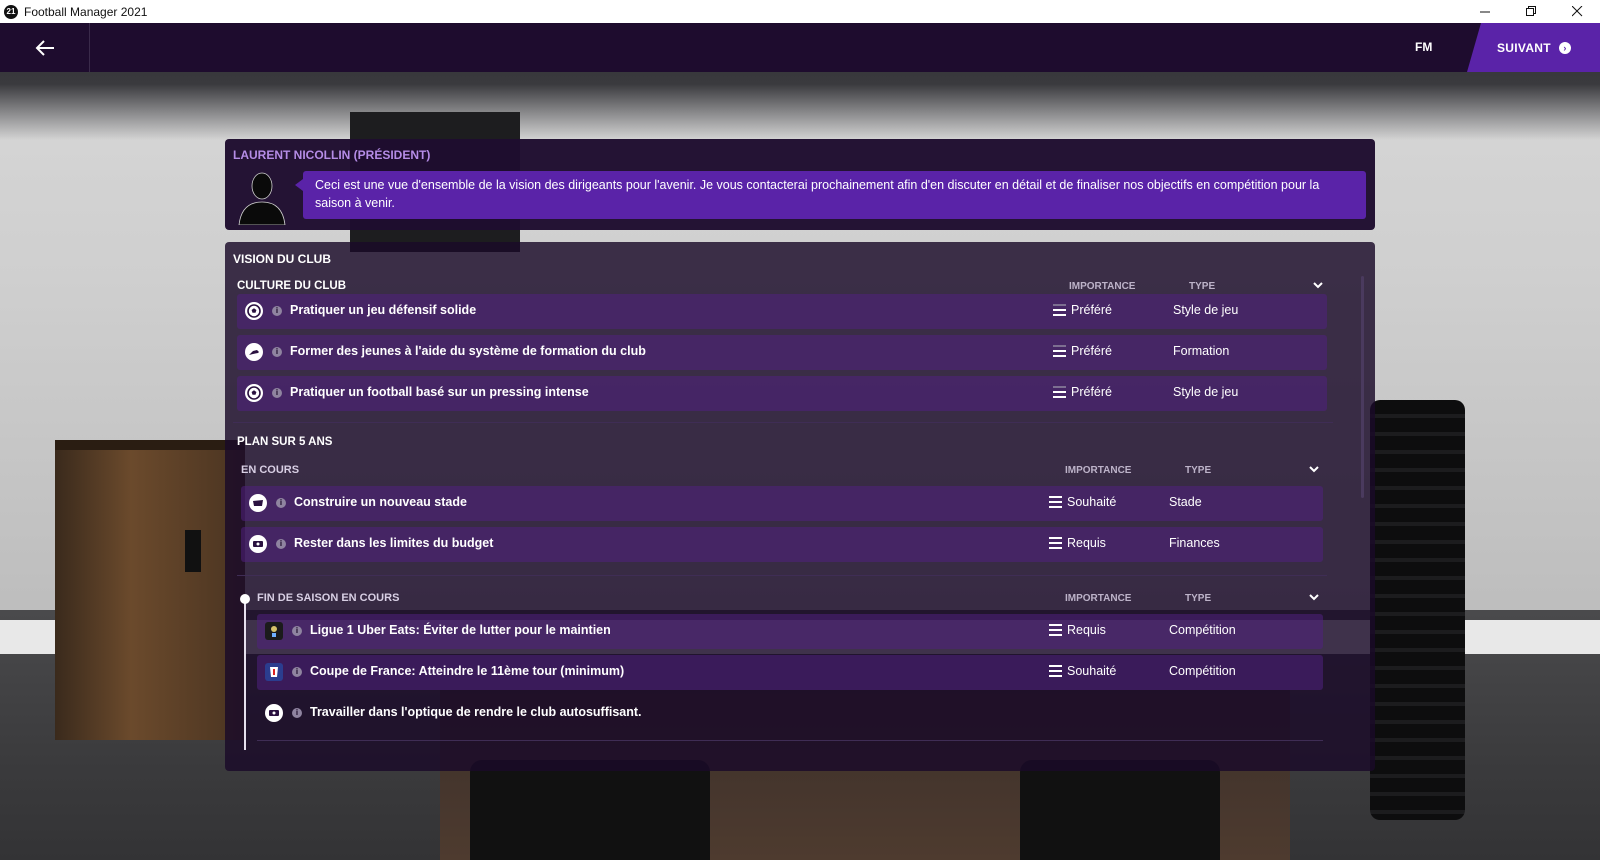  Describe the element at coordinates (1577, 11) in the screenshot. I see `close-icon` at that location.